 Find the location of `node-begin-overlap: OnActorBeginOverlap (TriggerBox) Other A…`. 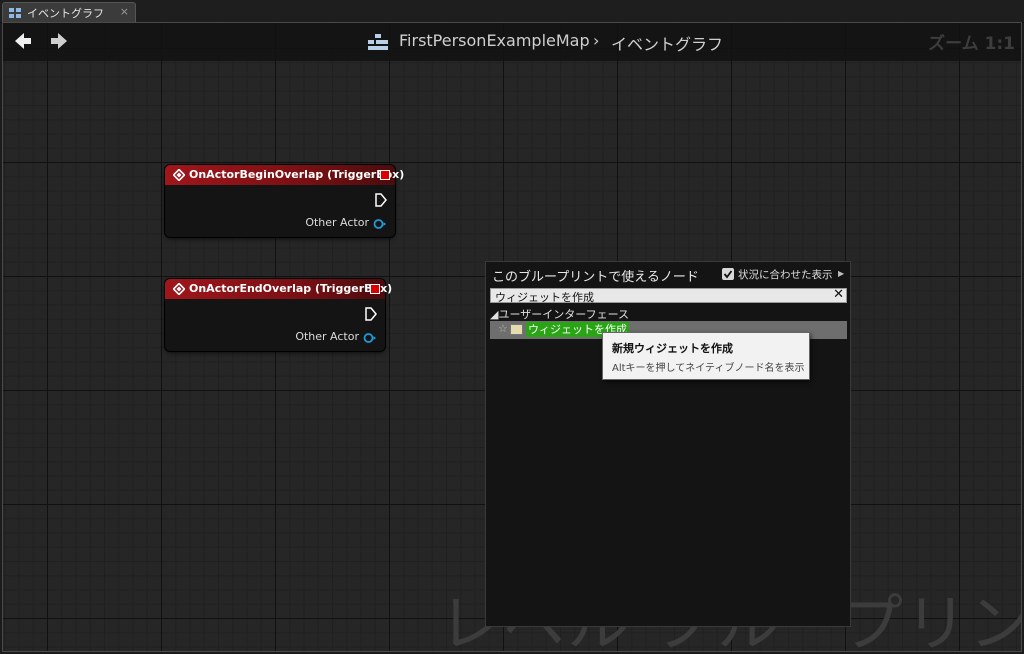

node-begin-overlap: OnActorBeginOverlap (TriggerBox) Other A… is located at coordinates (284, 201).